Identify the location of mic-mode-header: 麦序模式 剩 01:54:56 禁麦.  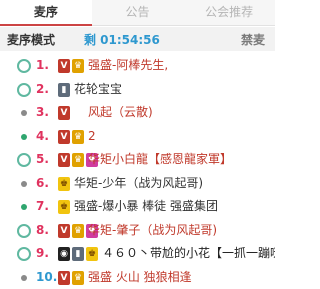
(137, 39).